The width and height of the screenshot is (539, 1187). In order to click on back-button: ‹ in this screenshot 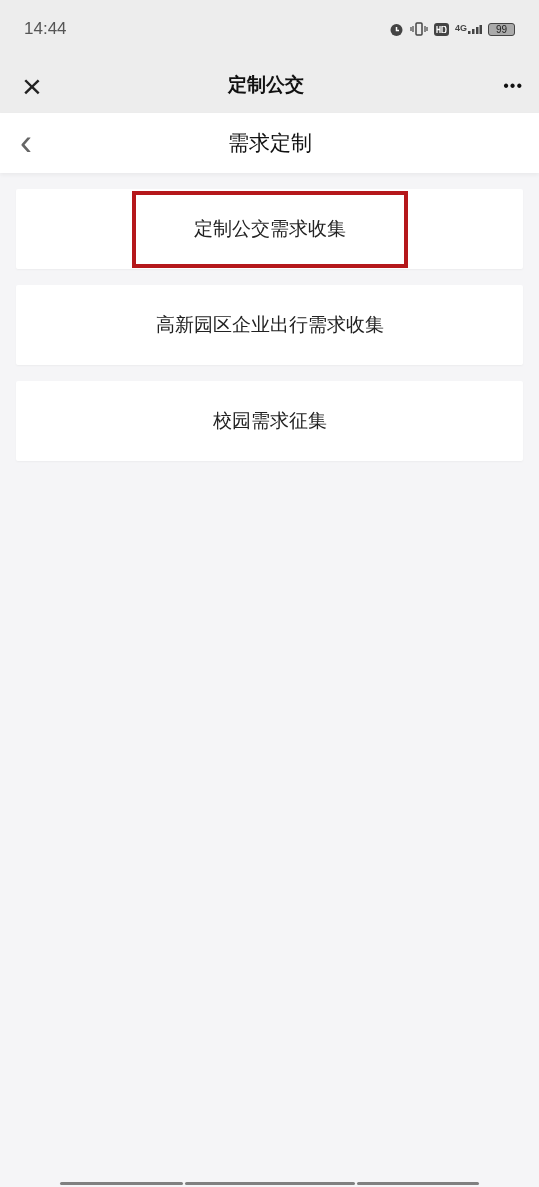, I will do `click(36, 143)`.